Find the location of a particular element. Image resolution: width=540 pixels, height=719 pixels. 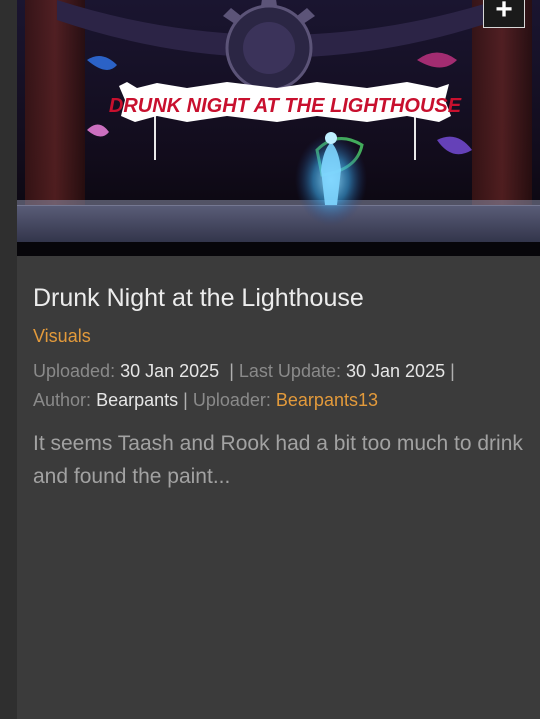

category-link: Visuals is located at coordinates (62, 336).